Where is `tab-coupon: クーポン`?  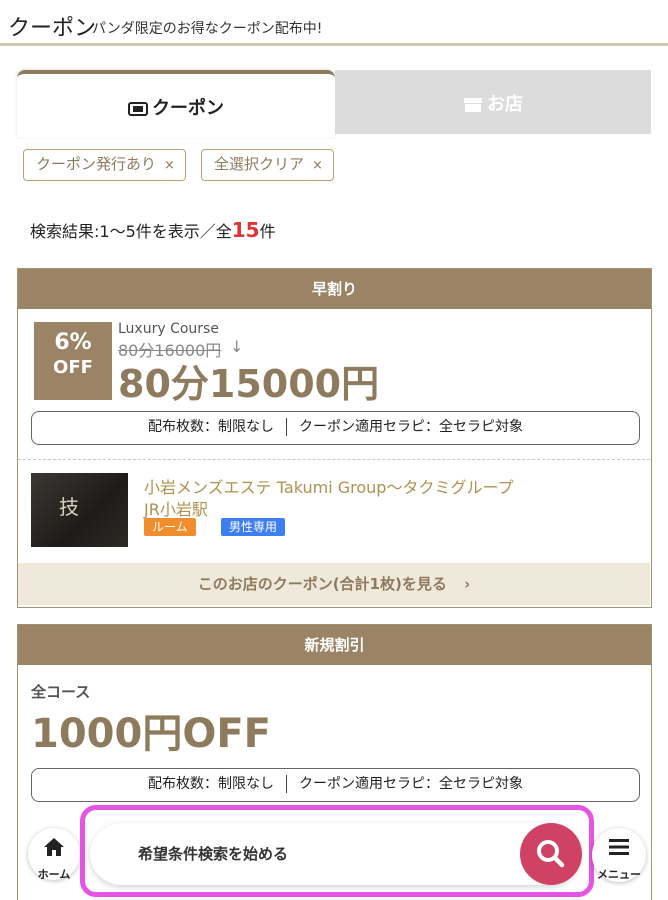 tab-coupon: クーポン is located at coordinates (176, 104).